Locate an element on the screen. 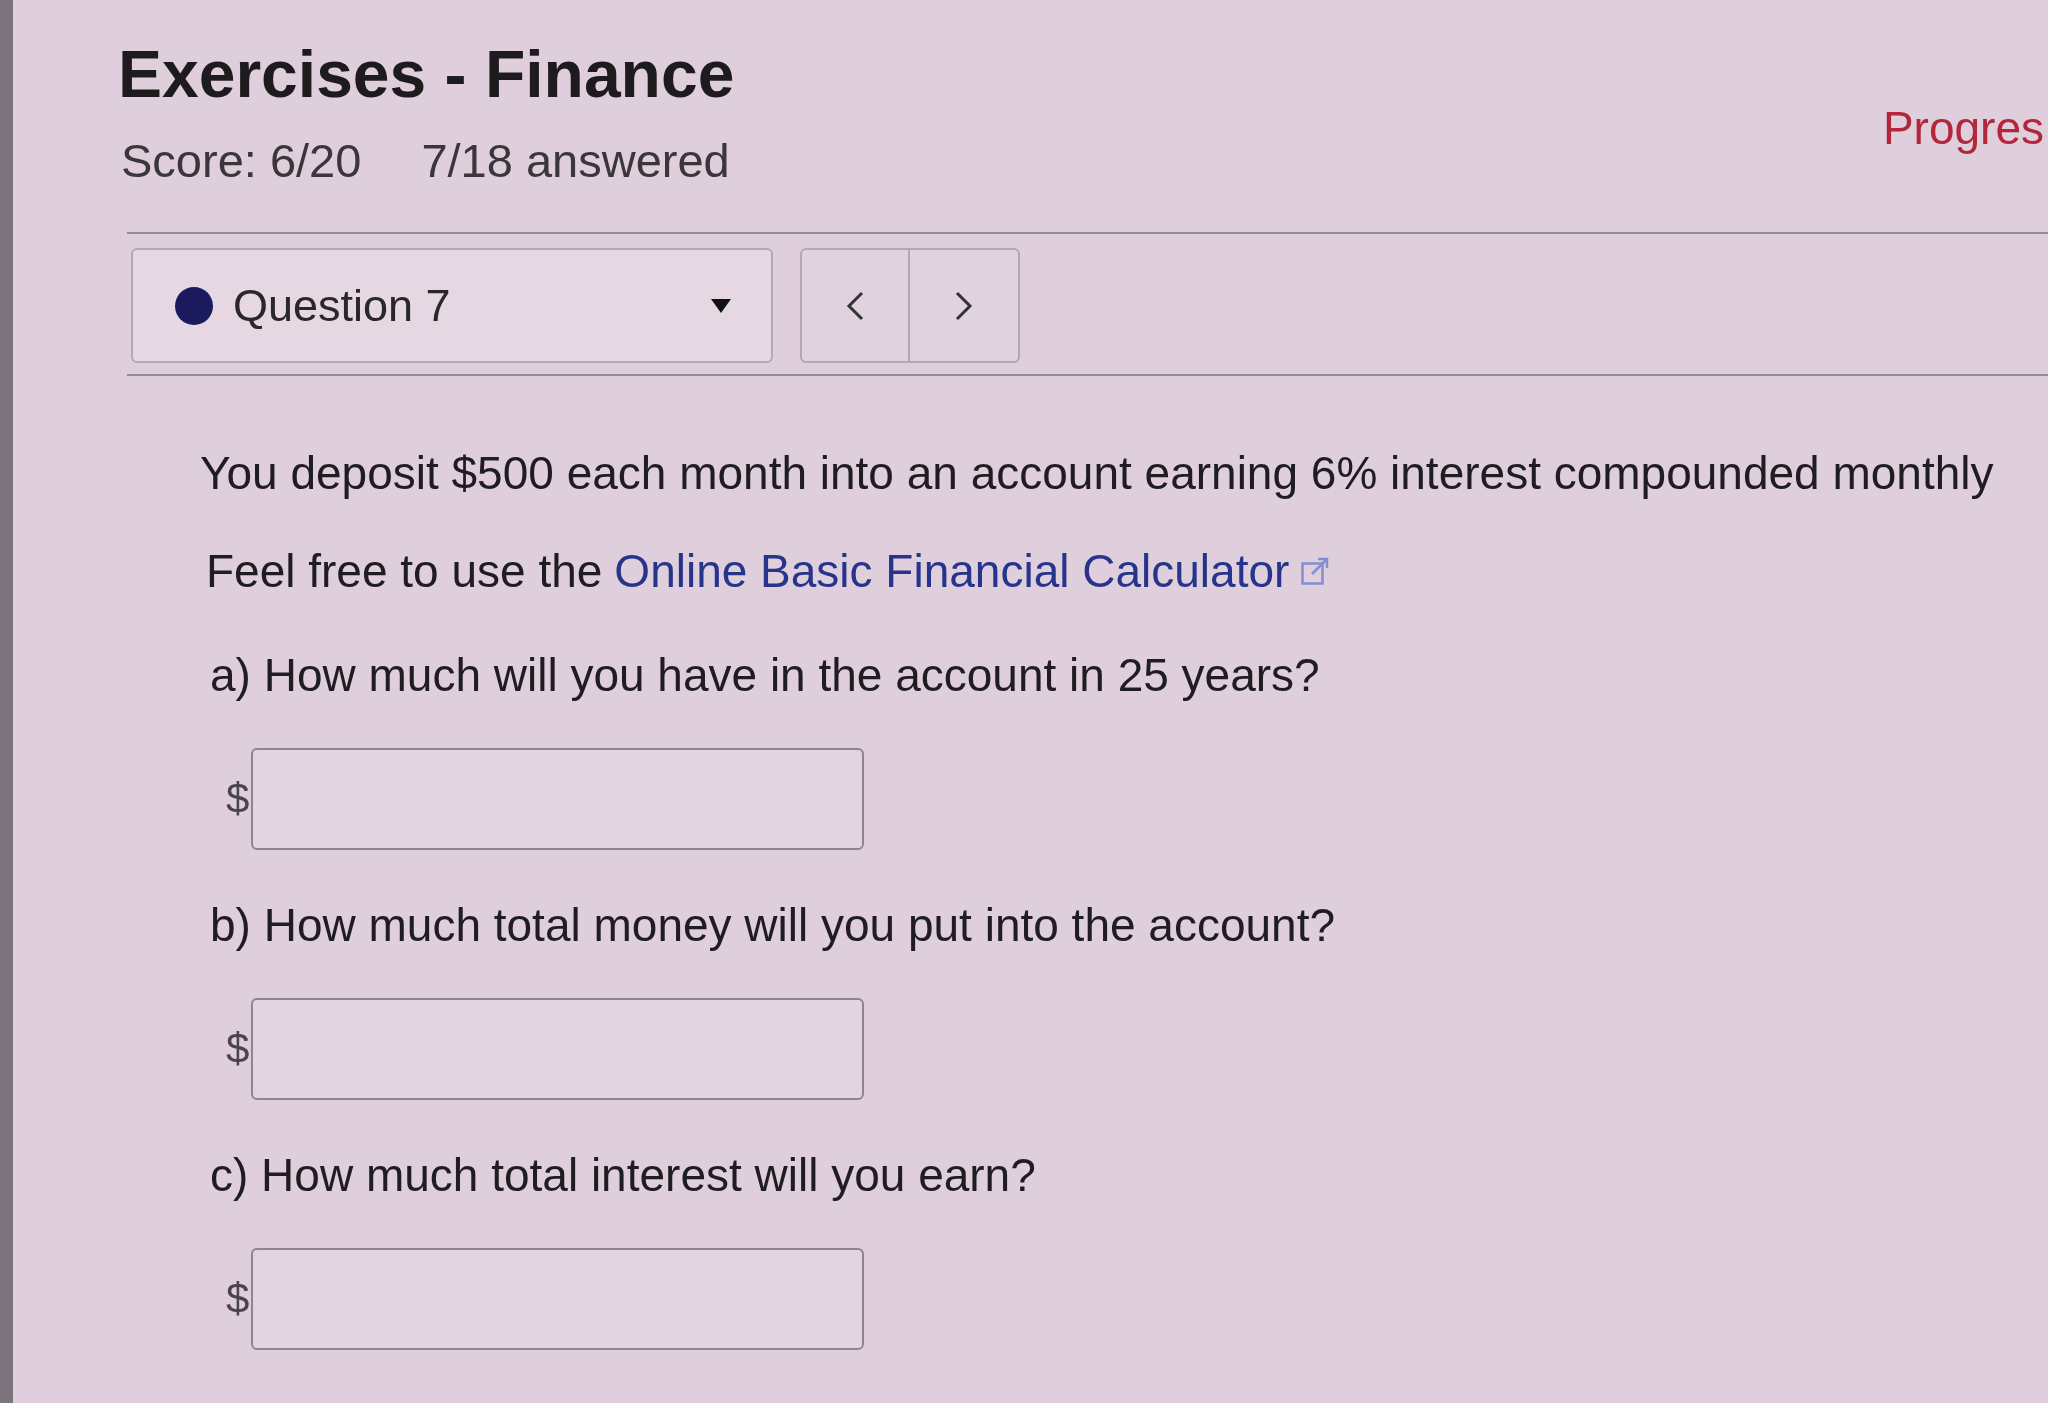  question-part-label: c) How much total interest will you earn? is located at coordinates (623, 1175).